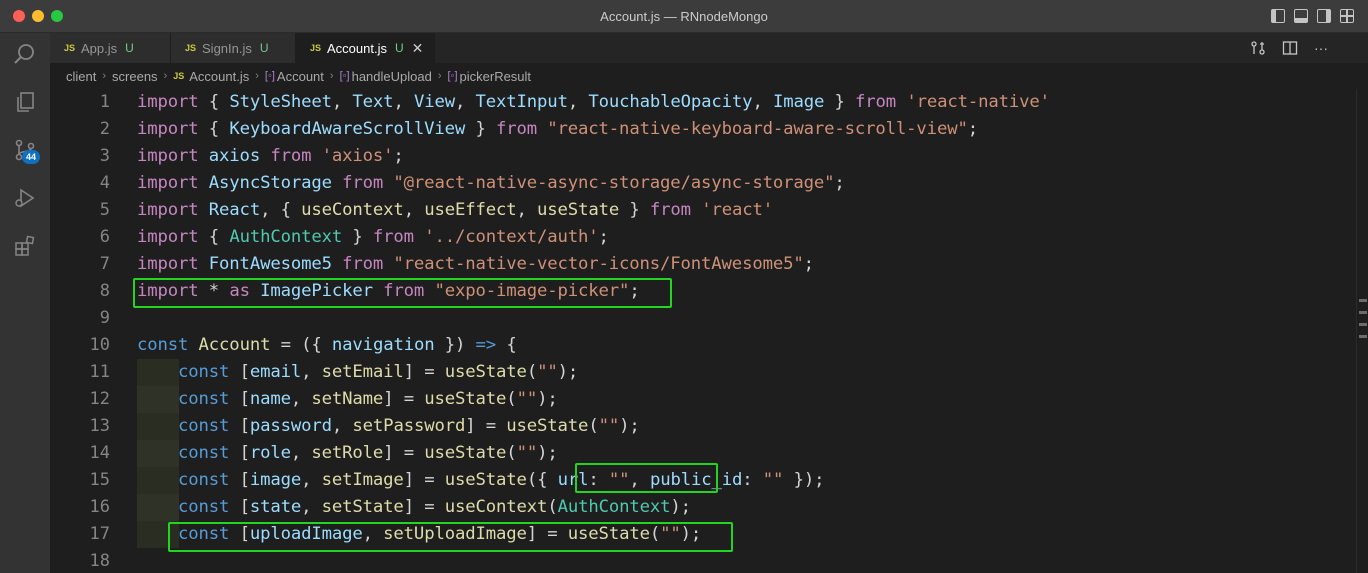 This screenshot has width=1368, height=573. What do you see at coordinates (227, 48) in the screenshot?
I see `tab-label: SignIn.js` at bounding box center [227, 48].